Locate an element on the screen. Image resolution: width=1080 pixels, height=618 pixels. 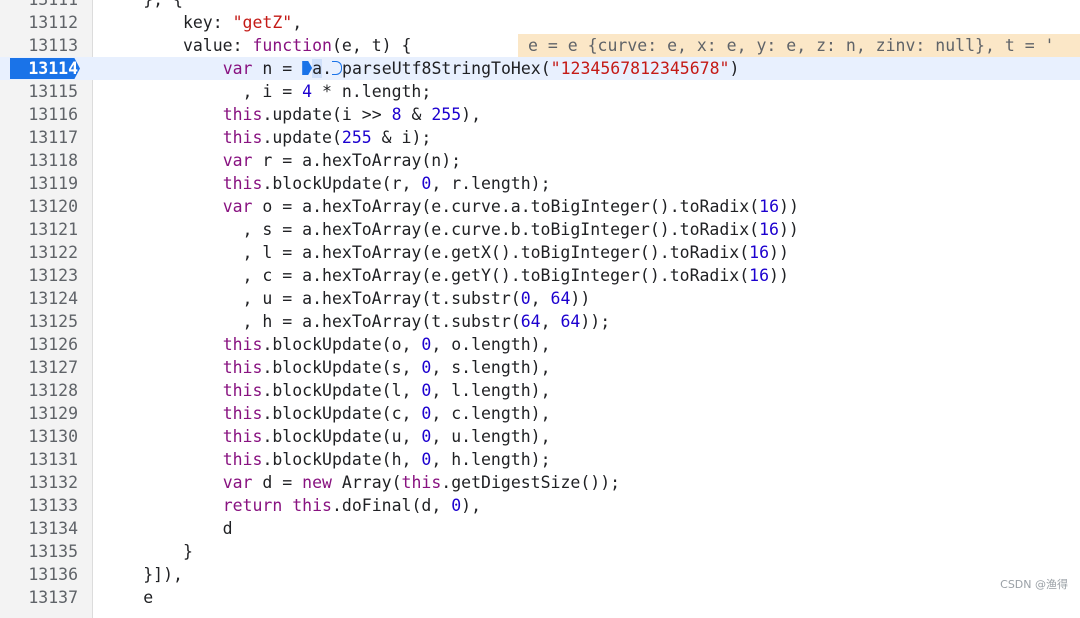
code-line: 13135 } is located at coordinates (540, 551).